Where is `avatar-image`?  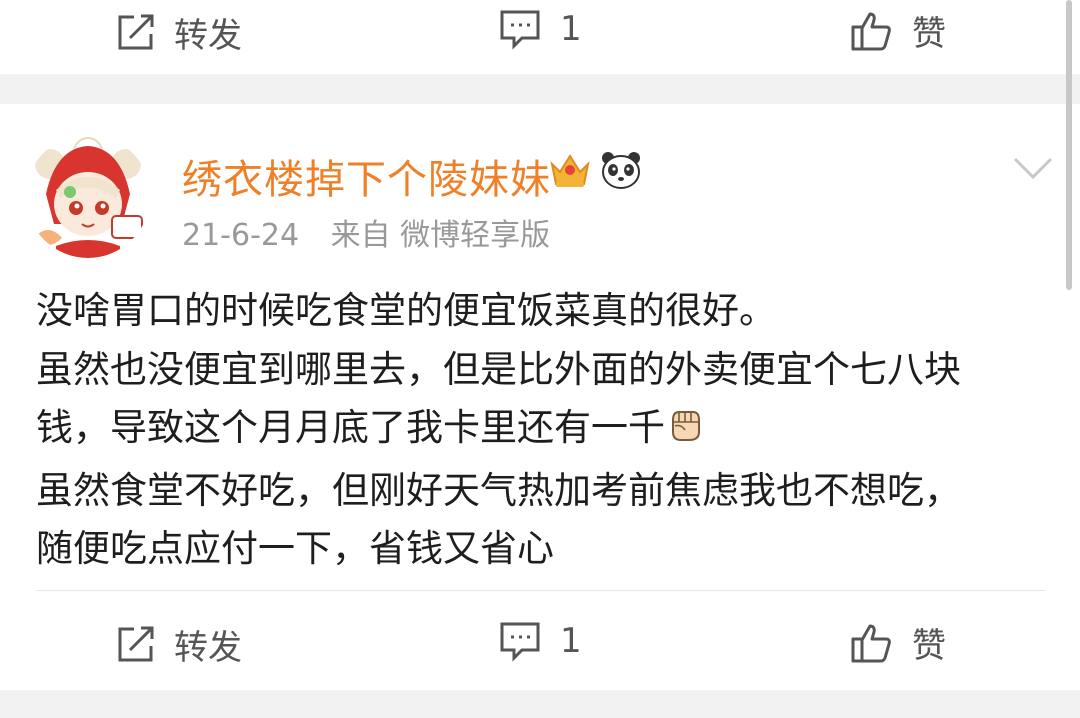 avatar-image is located at coordinates (88, 196).